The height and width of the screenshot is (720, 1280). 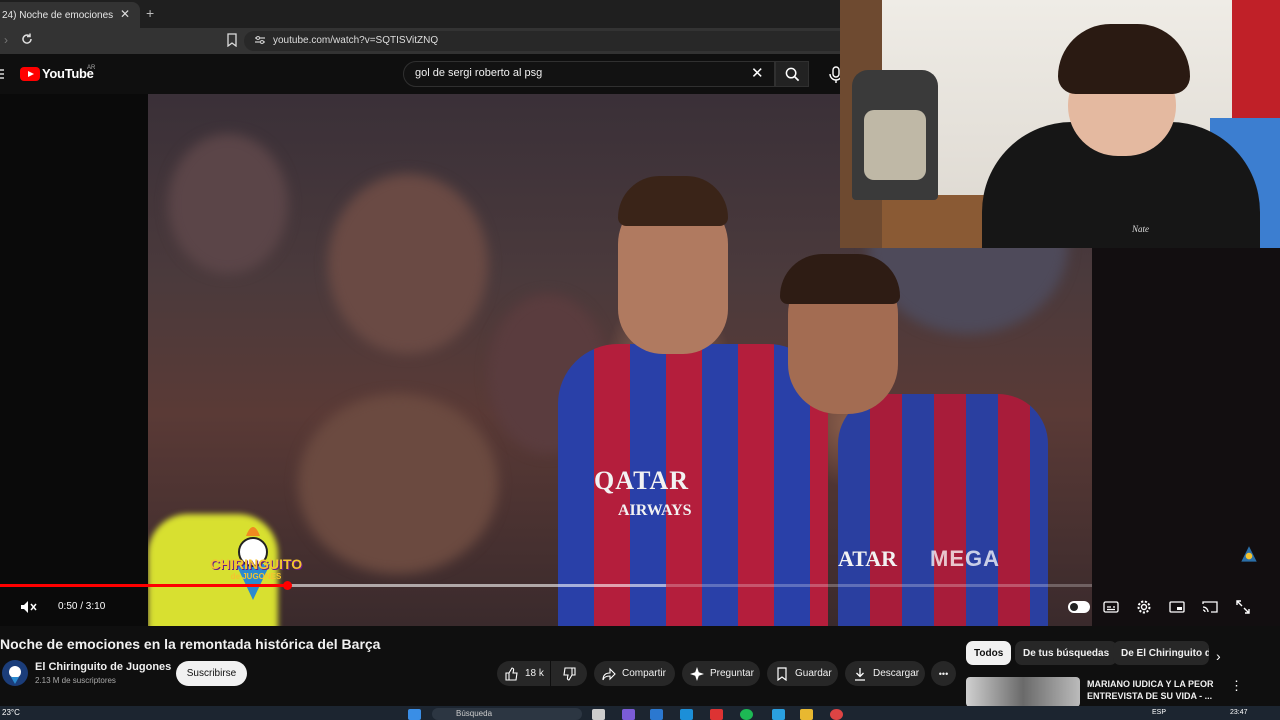 I want to click on browser-tab-title: 24) Noche de emociones en la, so click(x=59, y=15).